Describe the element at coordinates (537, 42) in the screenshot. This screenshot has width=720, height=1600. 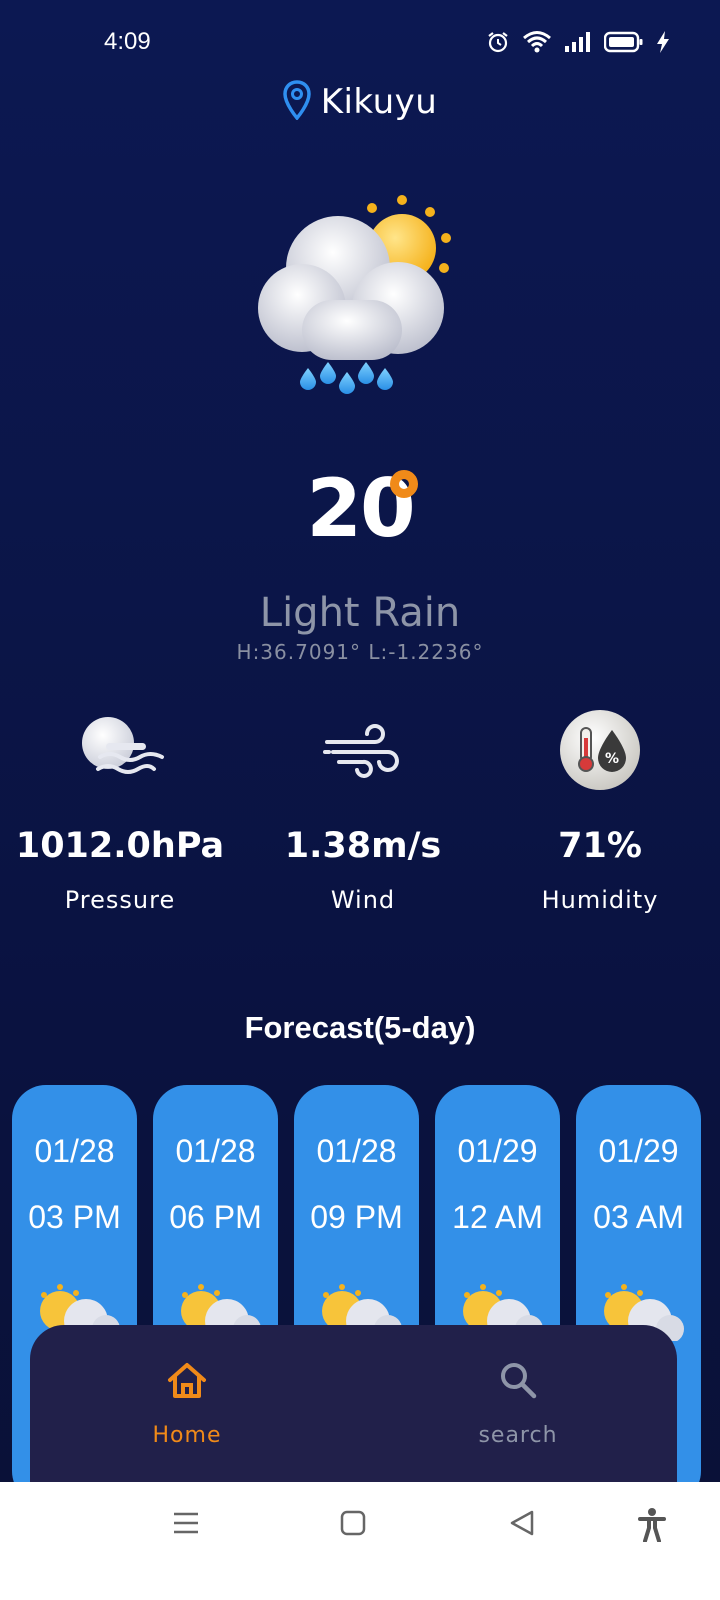
I see `wifi-icon` at that location.